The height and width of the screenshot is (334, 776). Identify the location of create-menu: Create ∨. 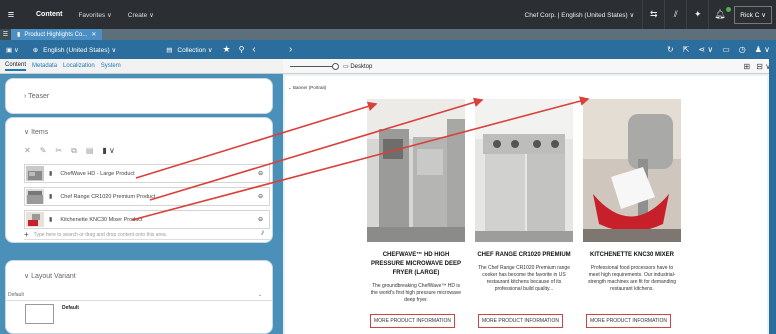
(141, 15).